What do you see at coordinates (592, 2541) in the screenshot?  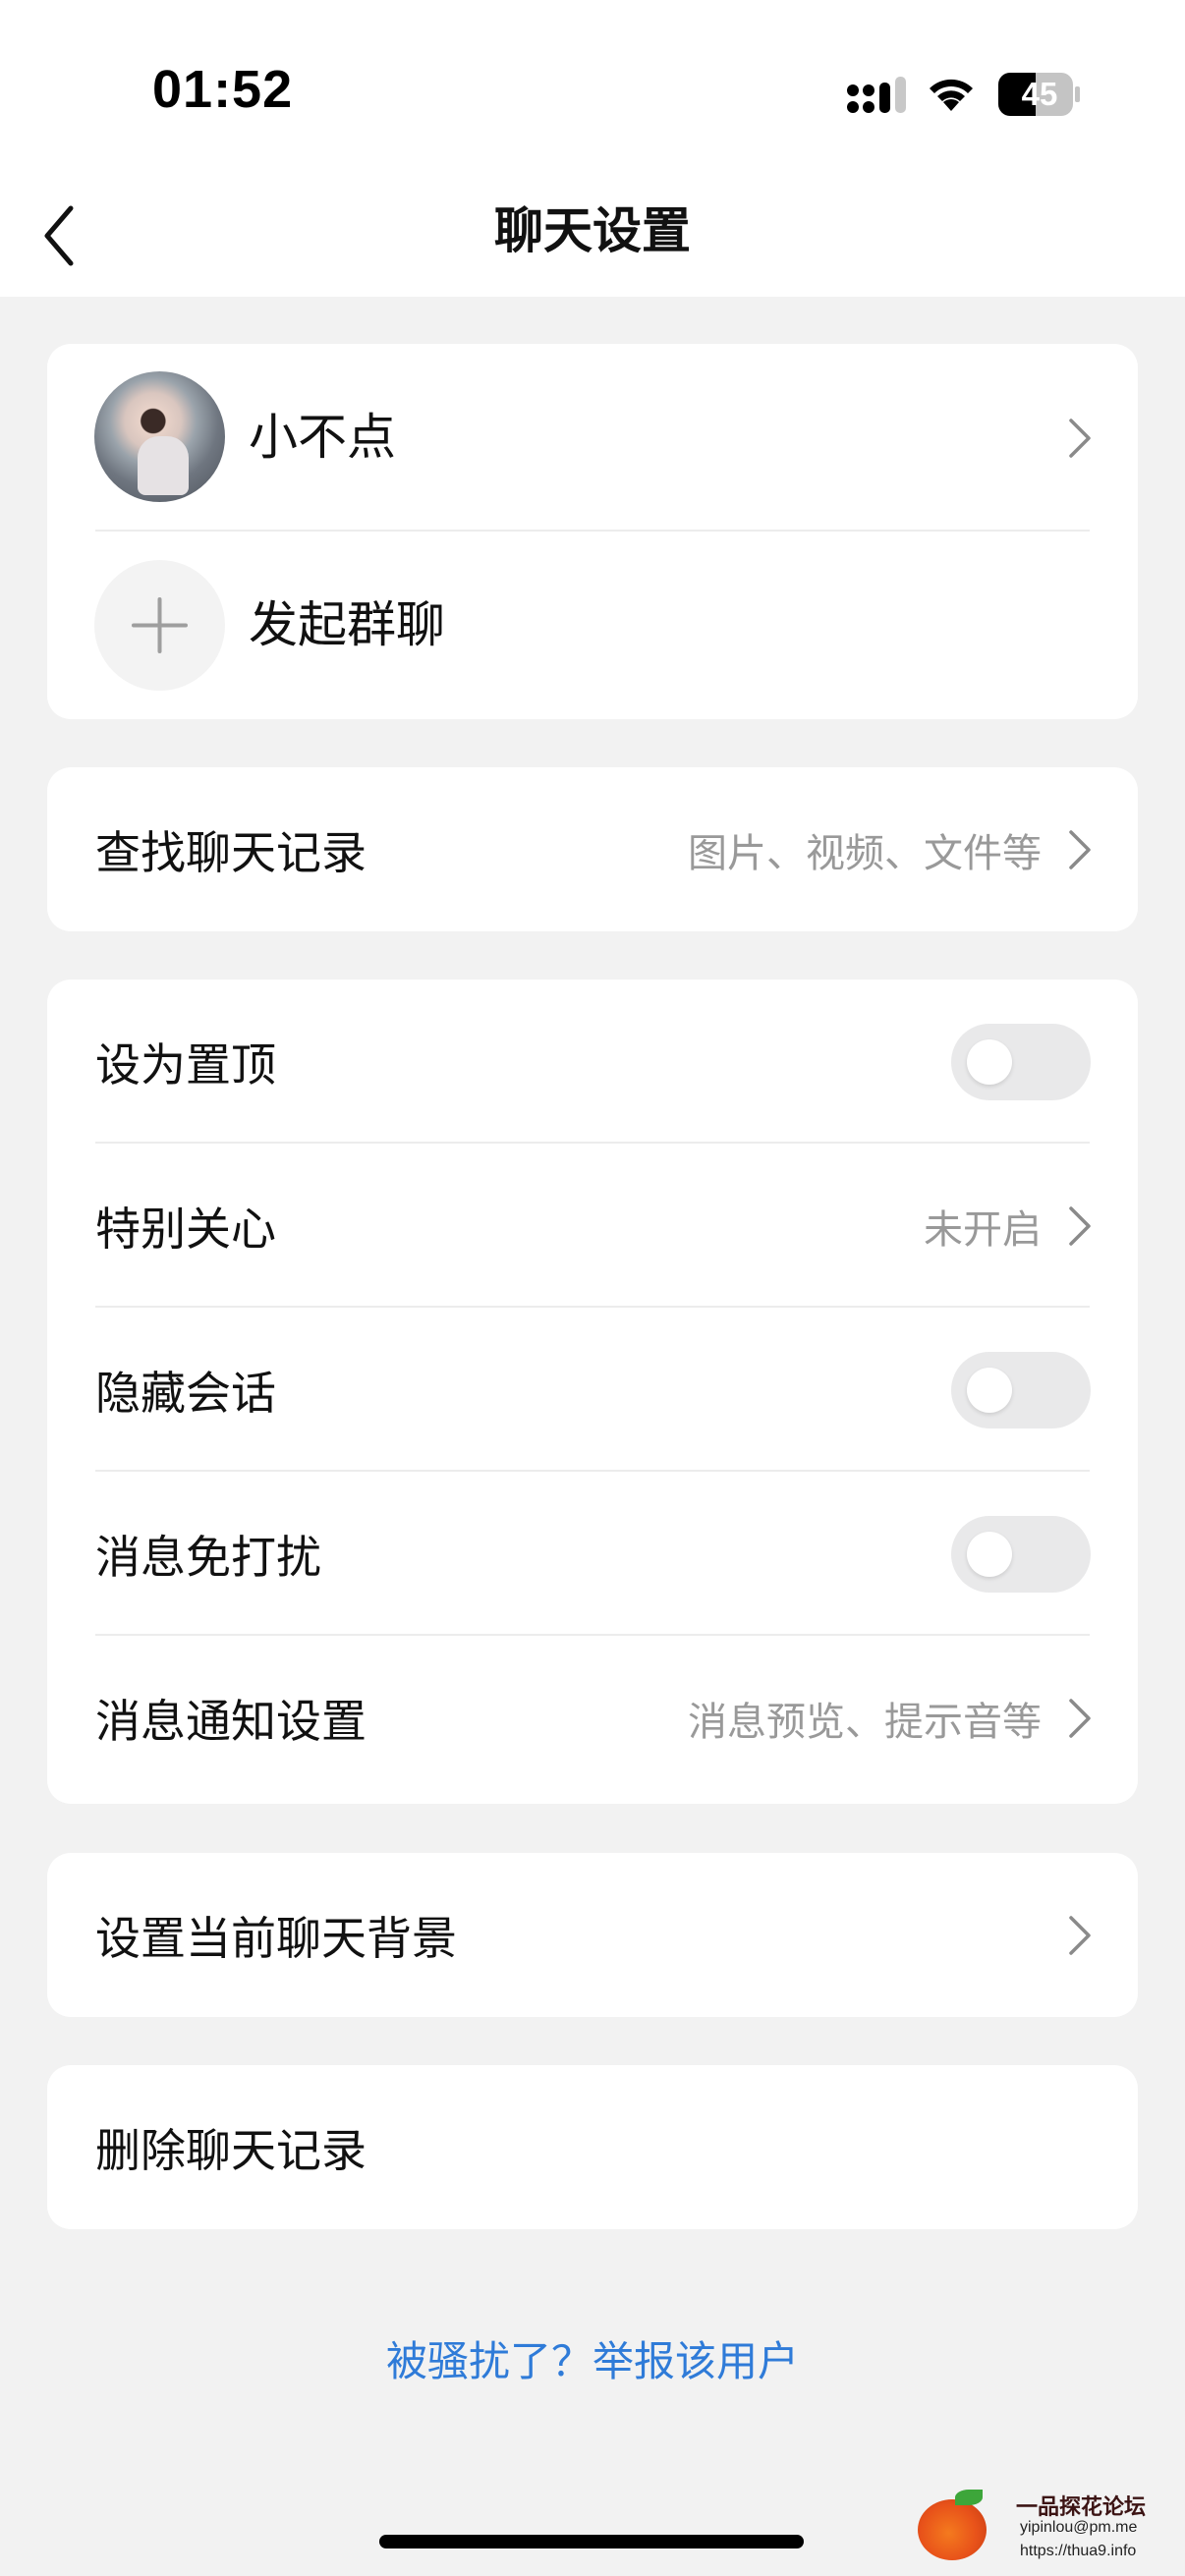 I see `home-indicator` at bounding box center [592, 2541].